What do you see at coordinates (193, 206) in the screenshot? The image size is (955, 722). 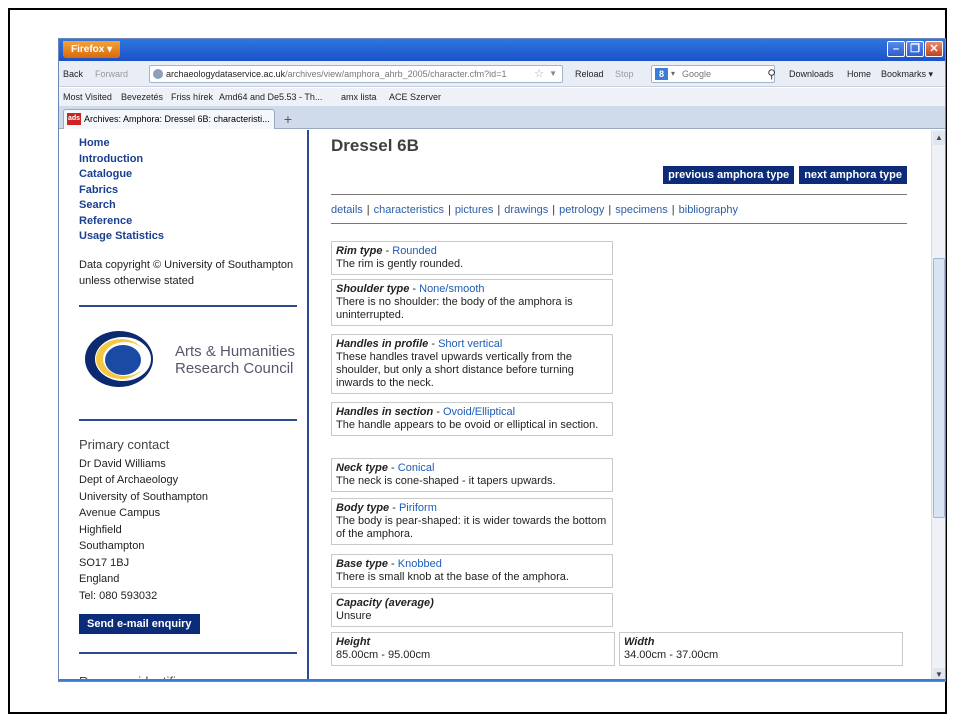 I see `sidebar-link-search: Search` at bounding box center [193, 206].